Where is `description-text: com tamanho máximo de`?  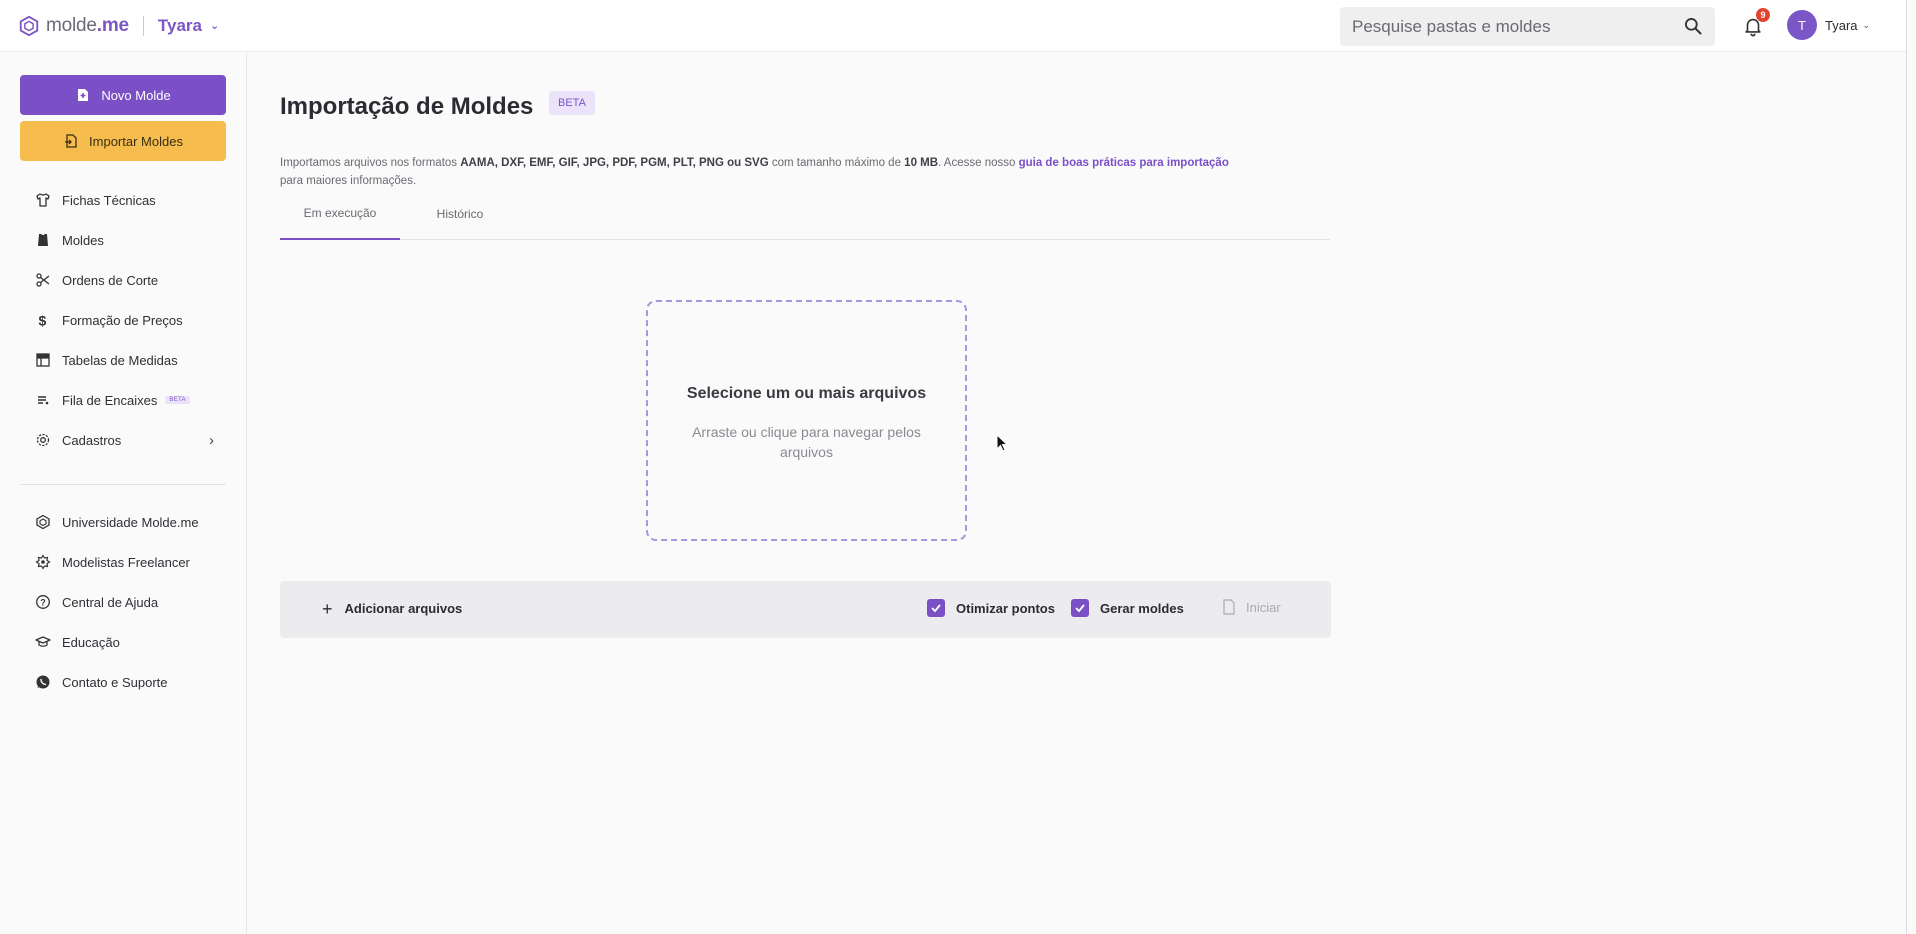
description-text: com tamanho máximo de is located at coordinates (836, 163).